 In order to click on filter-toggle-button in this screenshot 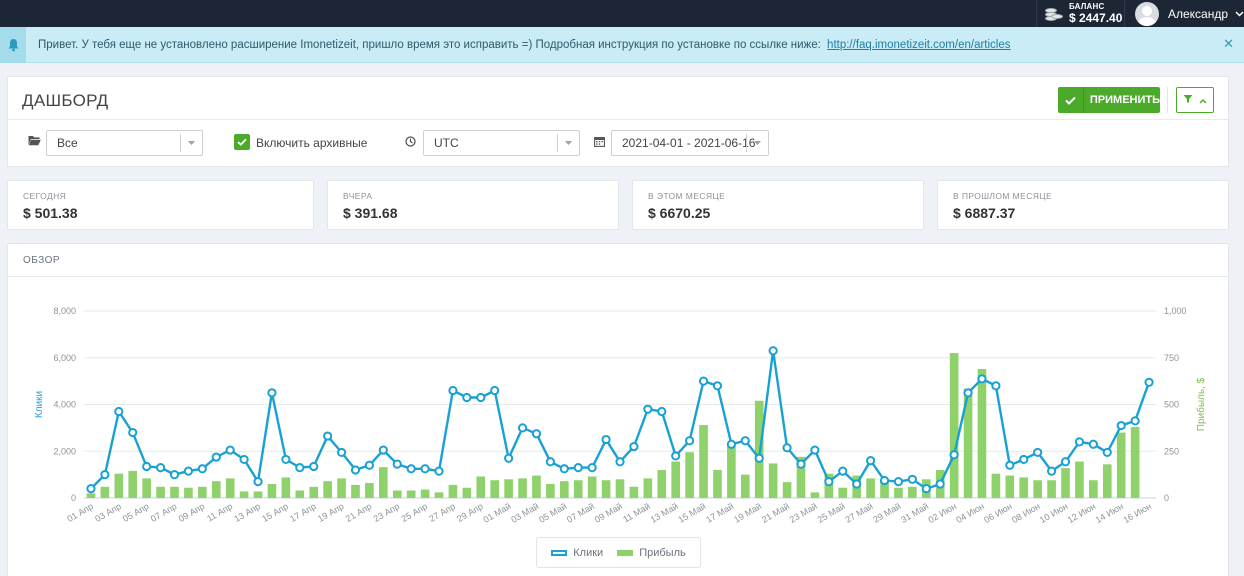, I will do `click(1195, 100)`.